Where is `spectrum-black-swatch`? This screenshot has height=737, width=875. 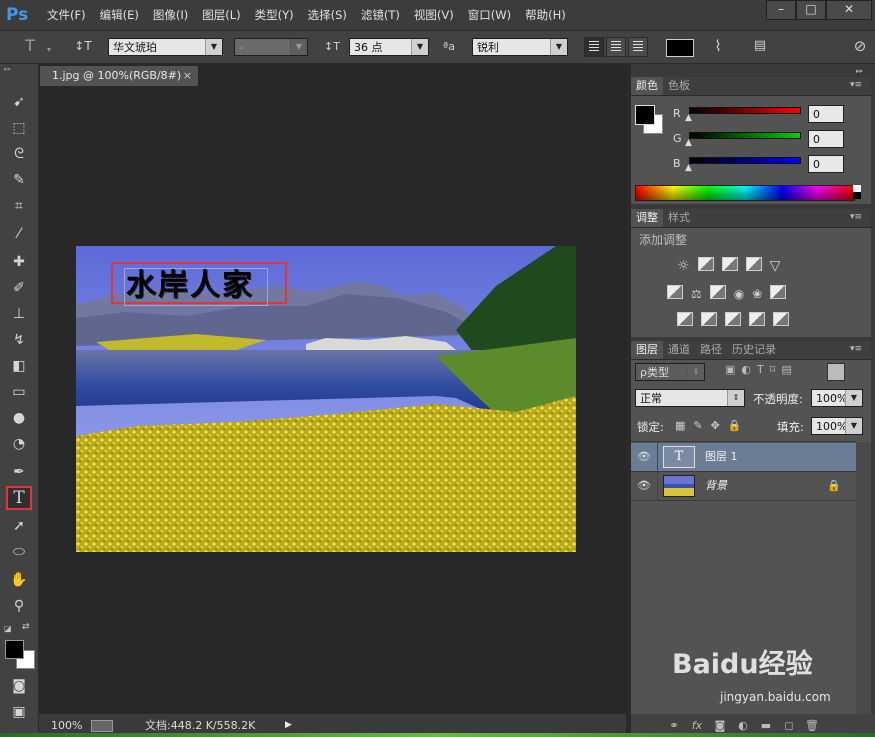
spectrum-black-swatch is located at coordinates (857, 195).